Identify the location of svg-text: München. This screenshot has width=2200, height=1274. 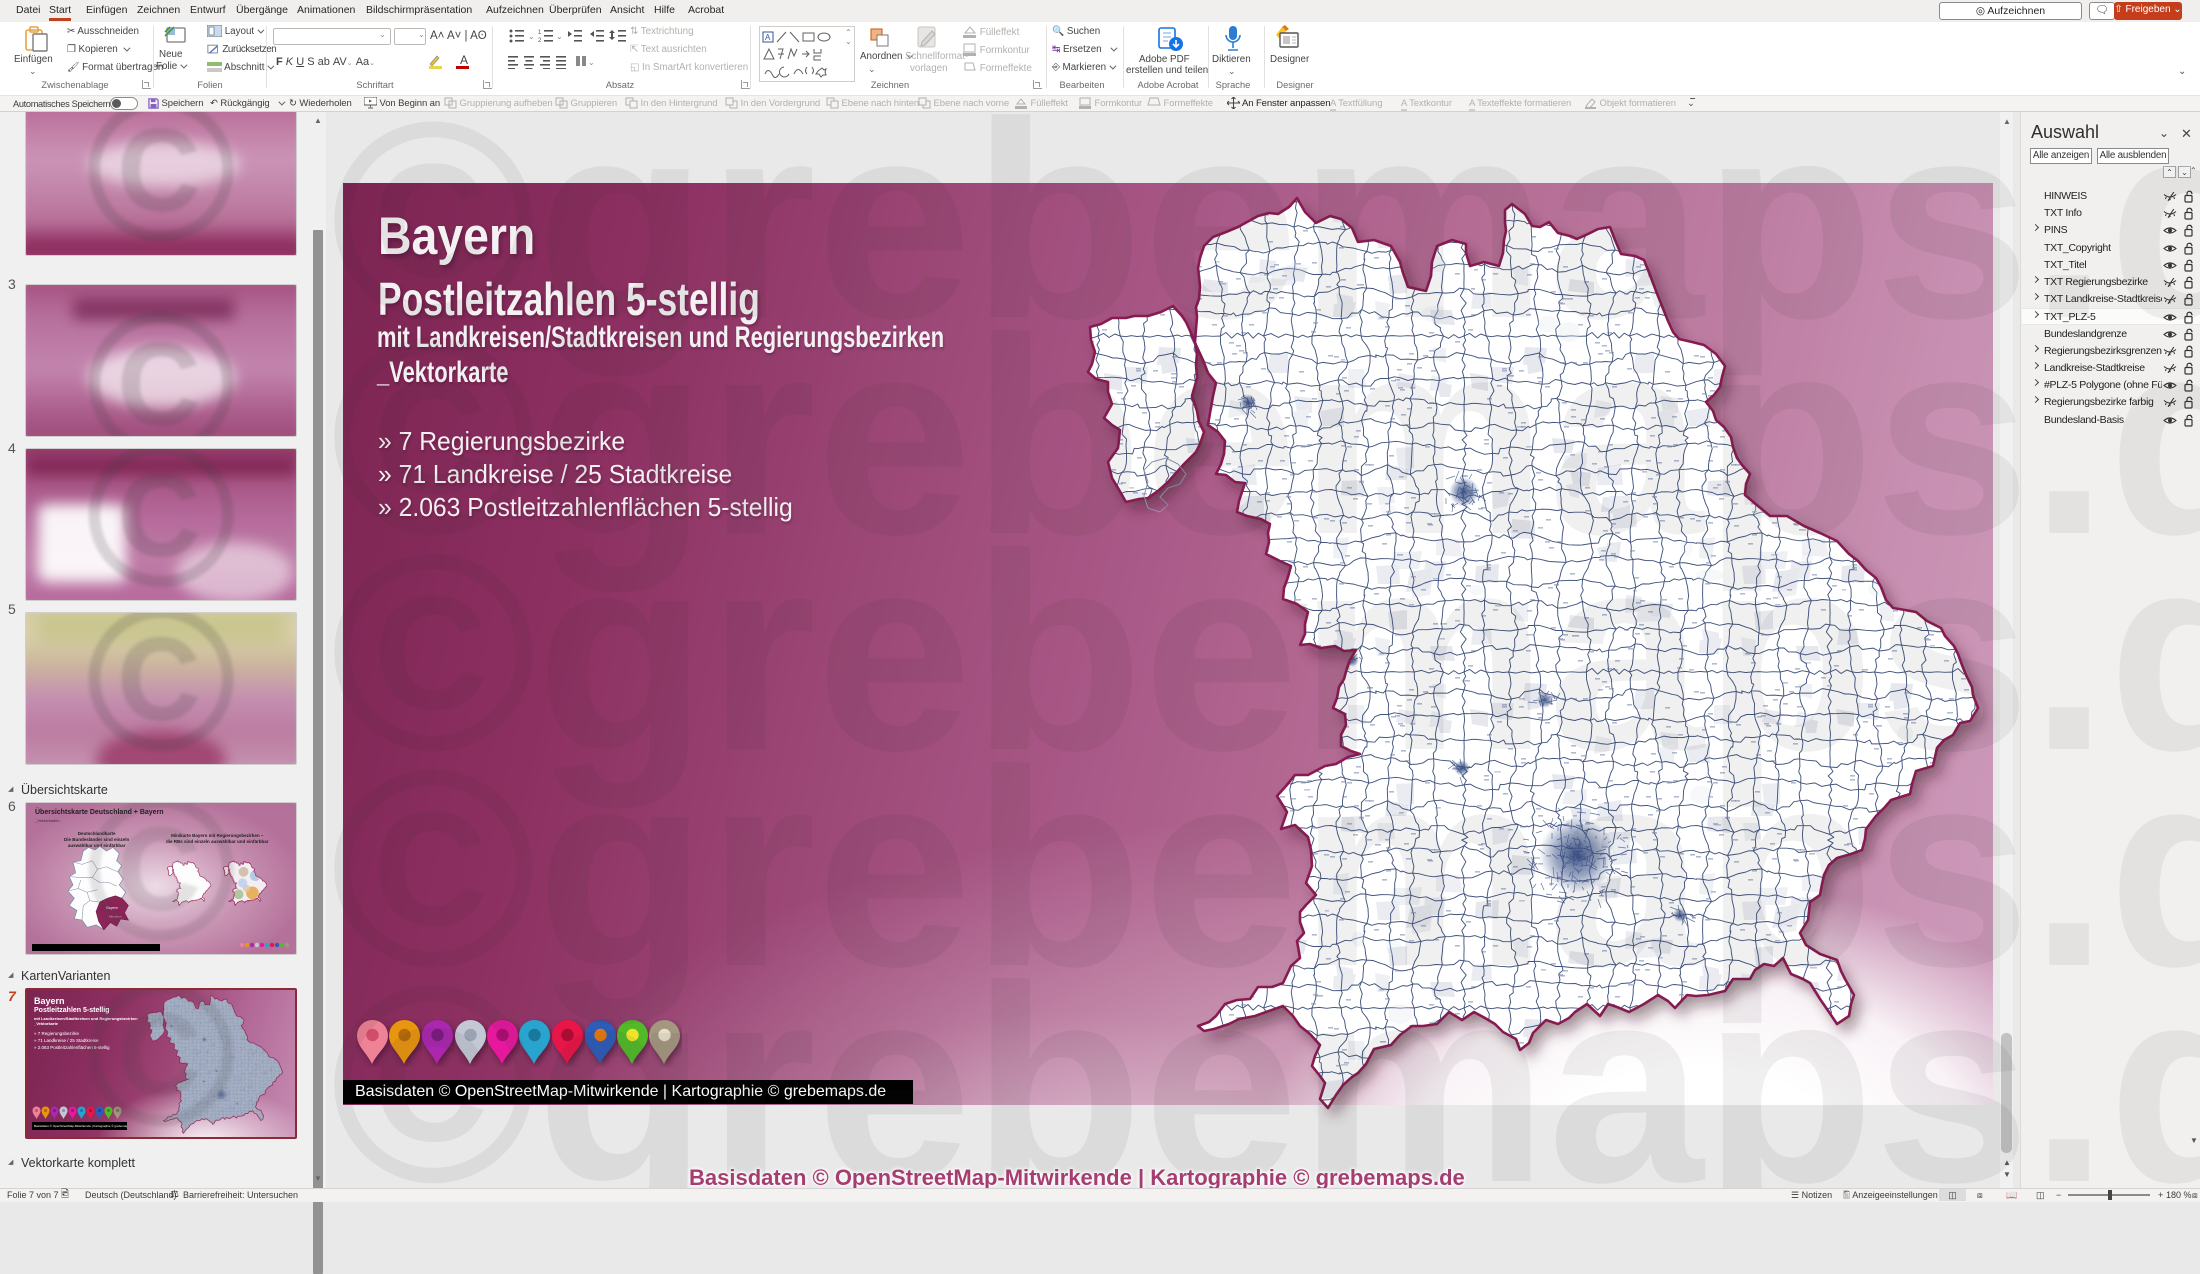
(115, 917).